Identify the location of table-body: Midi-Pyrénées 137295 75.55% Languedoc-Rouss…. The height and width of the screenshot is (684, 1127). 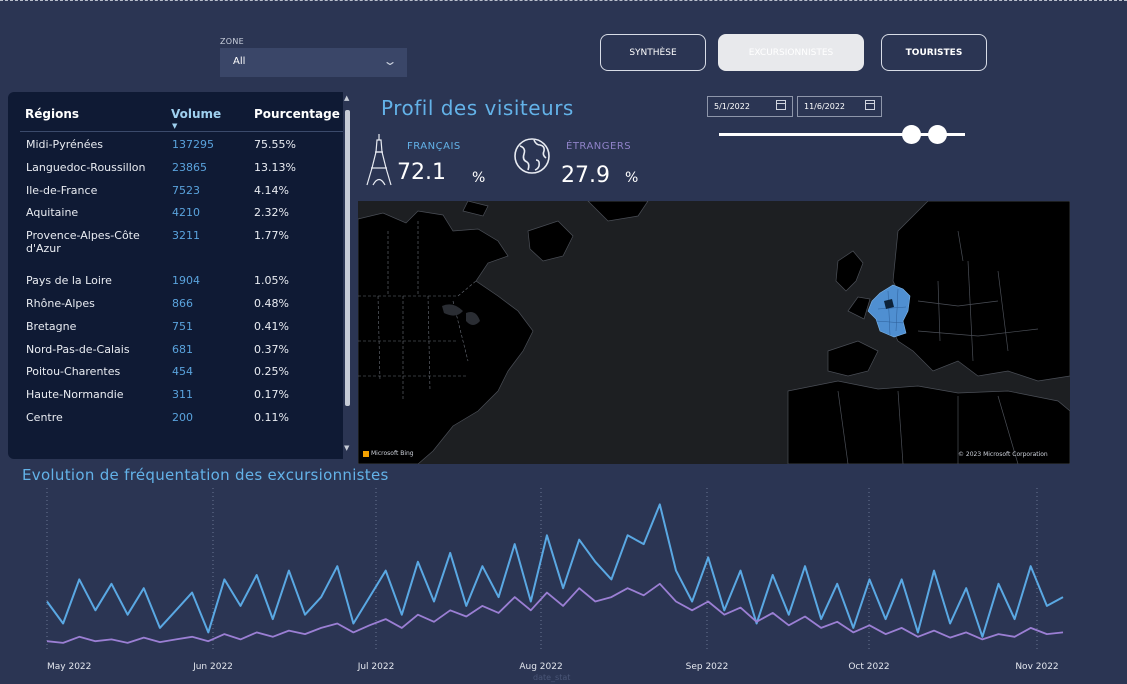
(178, 282).